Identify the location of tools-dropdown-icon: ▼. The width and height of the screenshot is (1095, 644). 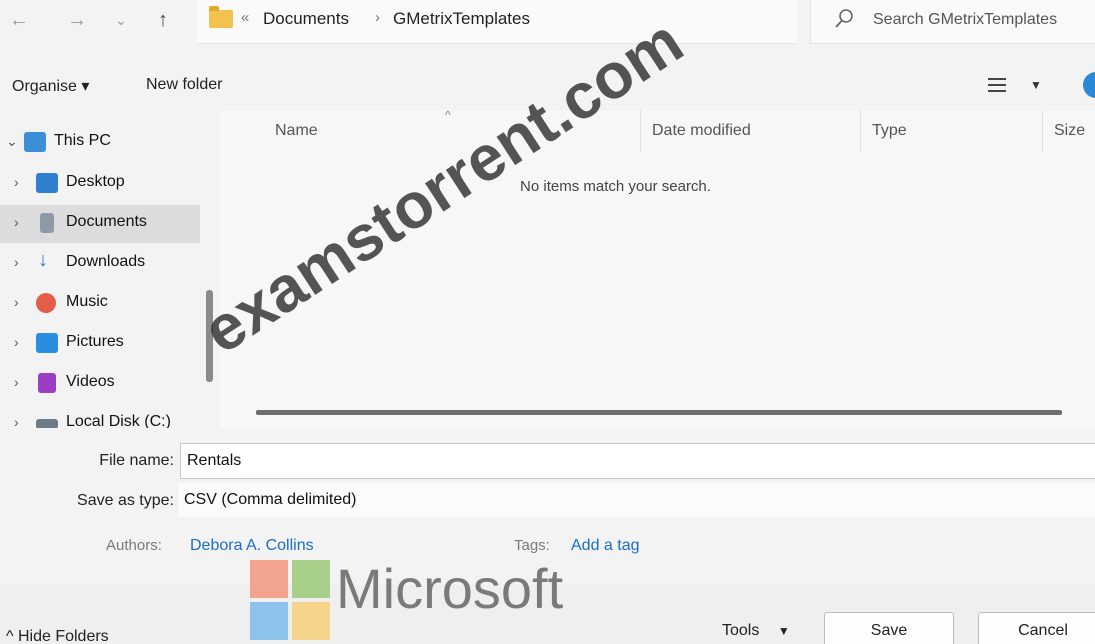
(783, 631).